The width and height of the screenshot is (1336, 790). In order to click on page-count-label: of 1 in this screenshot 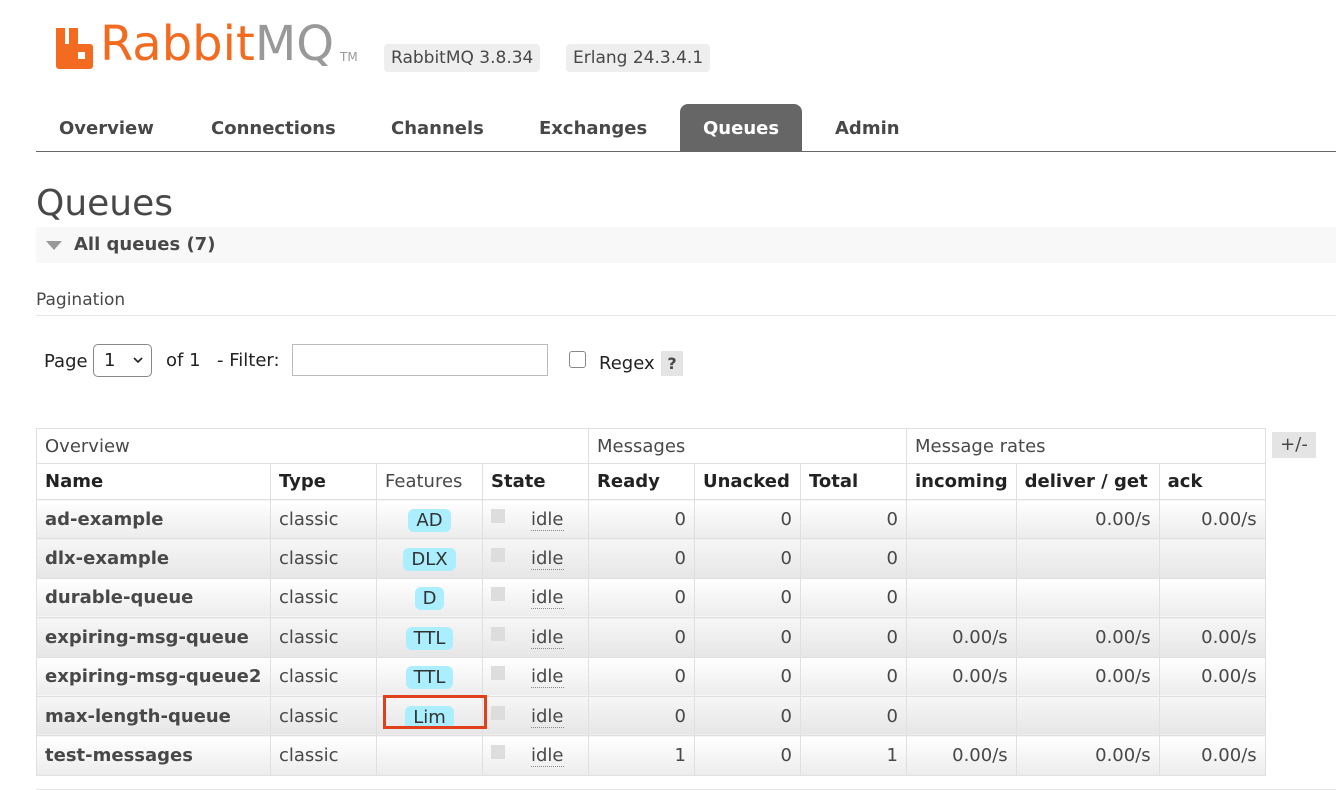, I will do `click(183, 360)`.